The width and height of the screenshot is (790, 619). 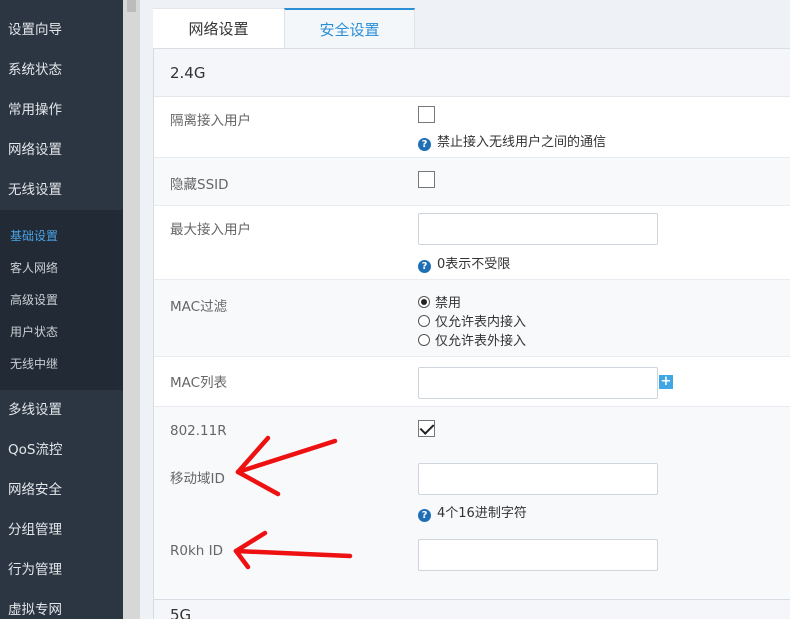 I want to click on mac-list-input, so click(x=538, y=383).